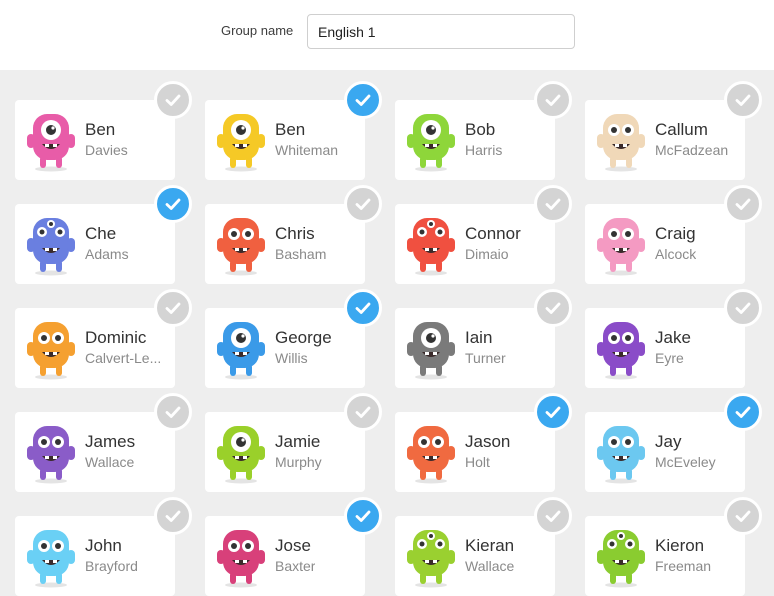 This screenshot has width=774, height=596. Describe the element at coordinates (665, 140) in the screenshot. I see `student-card: Callum McFadzean` at that location.